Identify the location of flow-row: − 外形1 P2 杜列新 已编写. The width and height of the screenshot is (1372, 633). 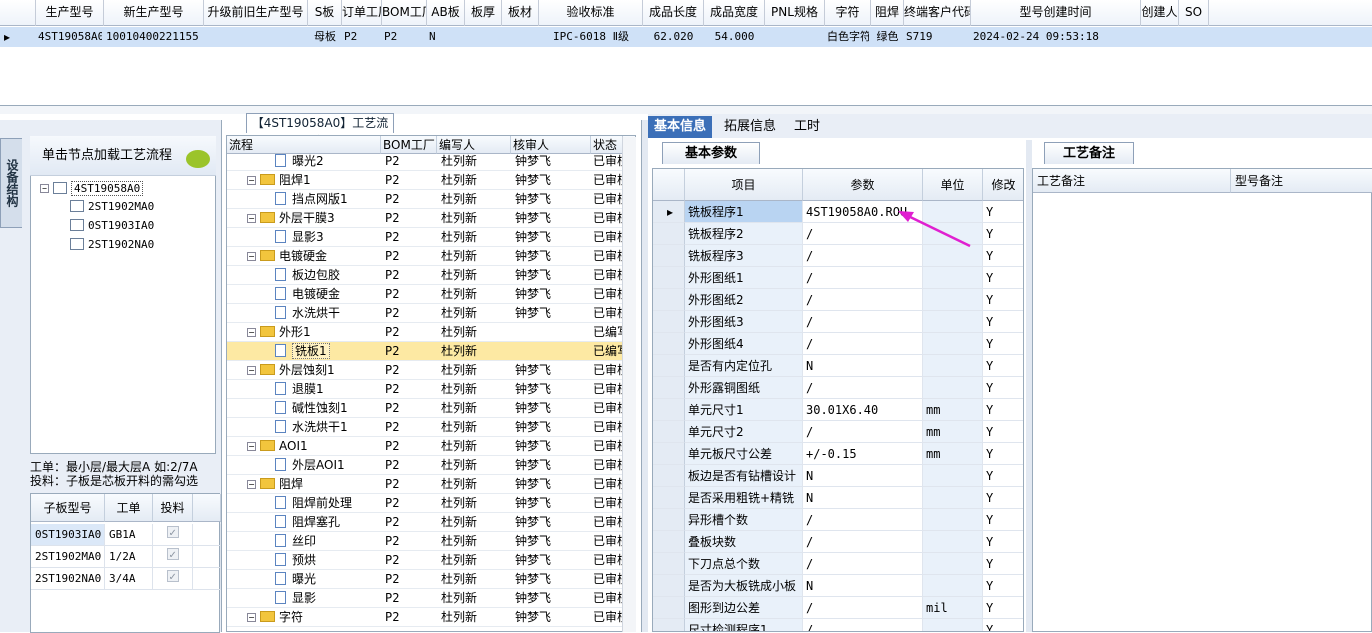
(425, 332).